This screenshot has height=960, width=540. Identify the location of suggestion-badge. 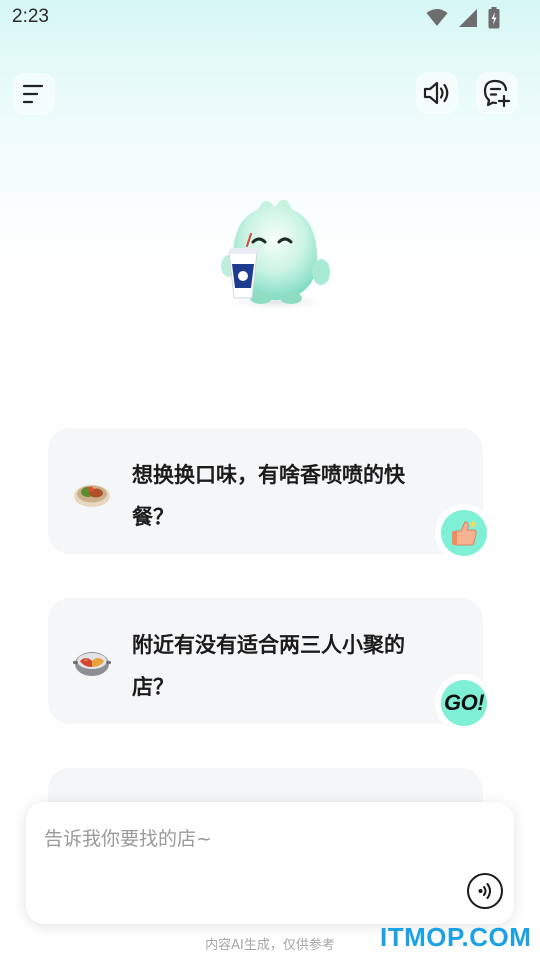
(464, 533).